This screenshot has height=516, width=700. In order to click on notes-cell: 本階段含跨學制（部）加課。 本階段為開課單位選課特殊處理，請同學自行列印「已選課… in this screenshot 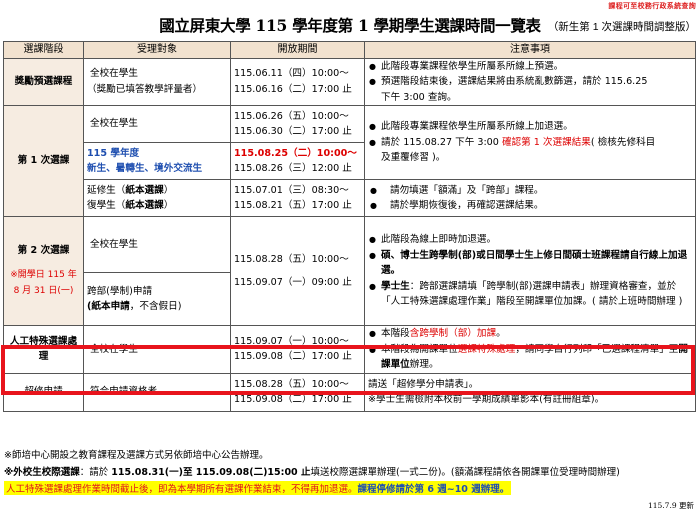, I will do `click(530, 349)`.